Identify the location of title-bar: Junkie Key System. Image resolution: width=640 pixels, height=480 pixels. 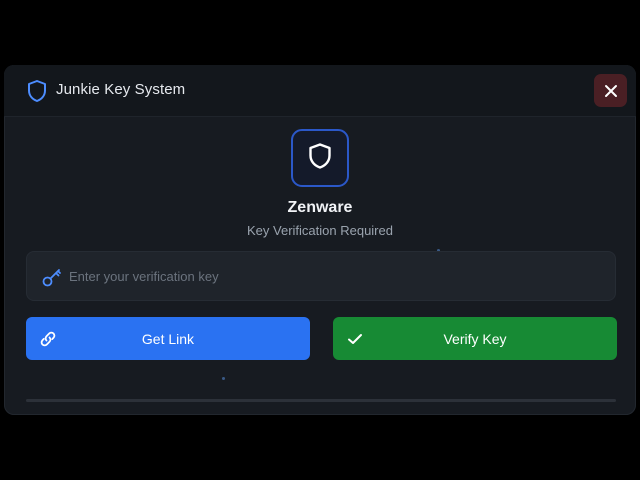
(320, 91).